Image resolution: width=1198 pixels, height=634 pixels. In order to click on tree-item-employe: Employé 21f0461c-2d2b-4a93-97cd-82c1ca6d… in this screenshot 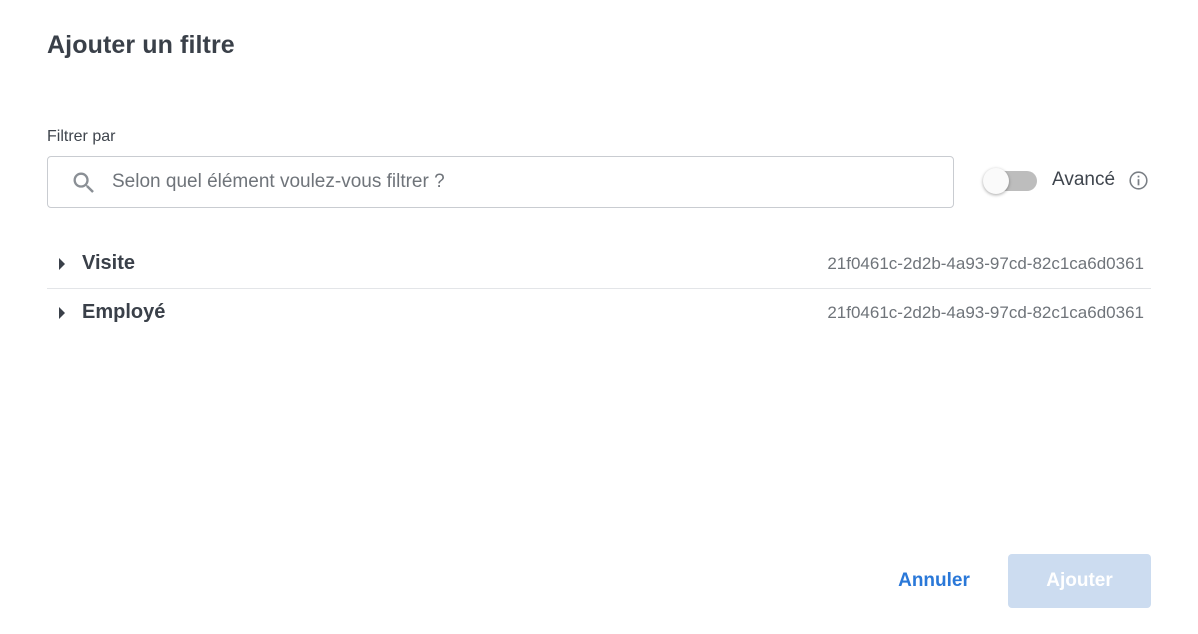, I will do `click(599, 313)`.